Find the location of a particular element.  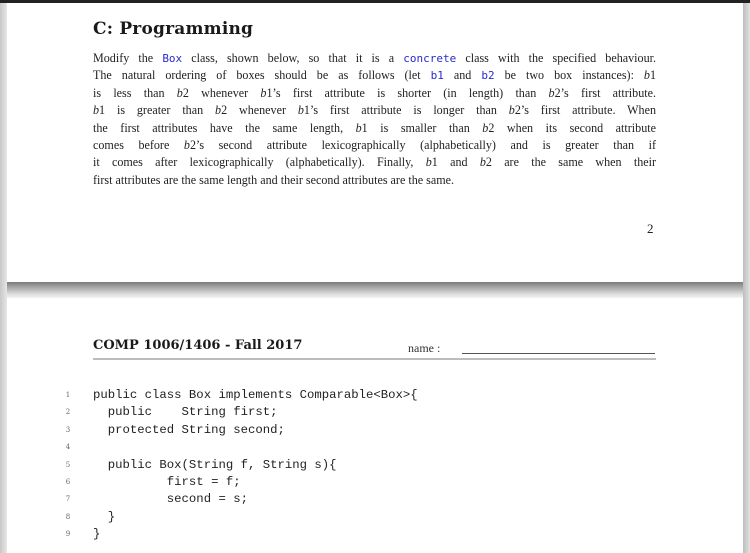

section-title: C: Programming is located at coordinates (173, 29).